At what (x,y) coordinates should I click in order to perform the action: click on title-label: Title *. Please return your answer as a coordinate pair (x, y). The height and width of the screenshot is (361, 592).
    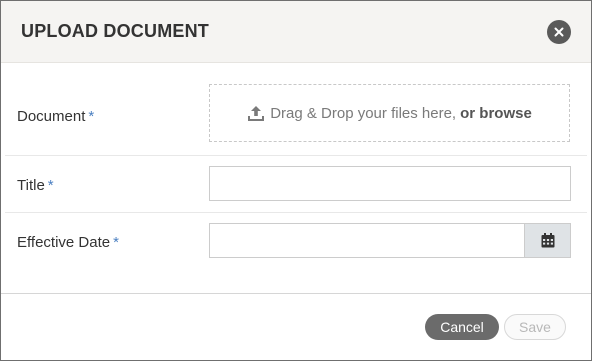
    Looking at the image, I should click on (35, 185).